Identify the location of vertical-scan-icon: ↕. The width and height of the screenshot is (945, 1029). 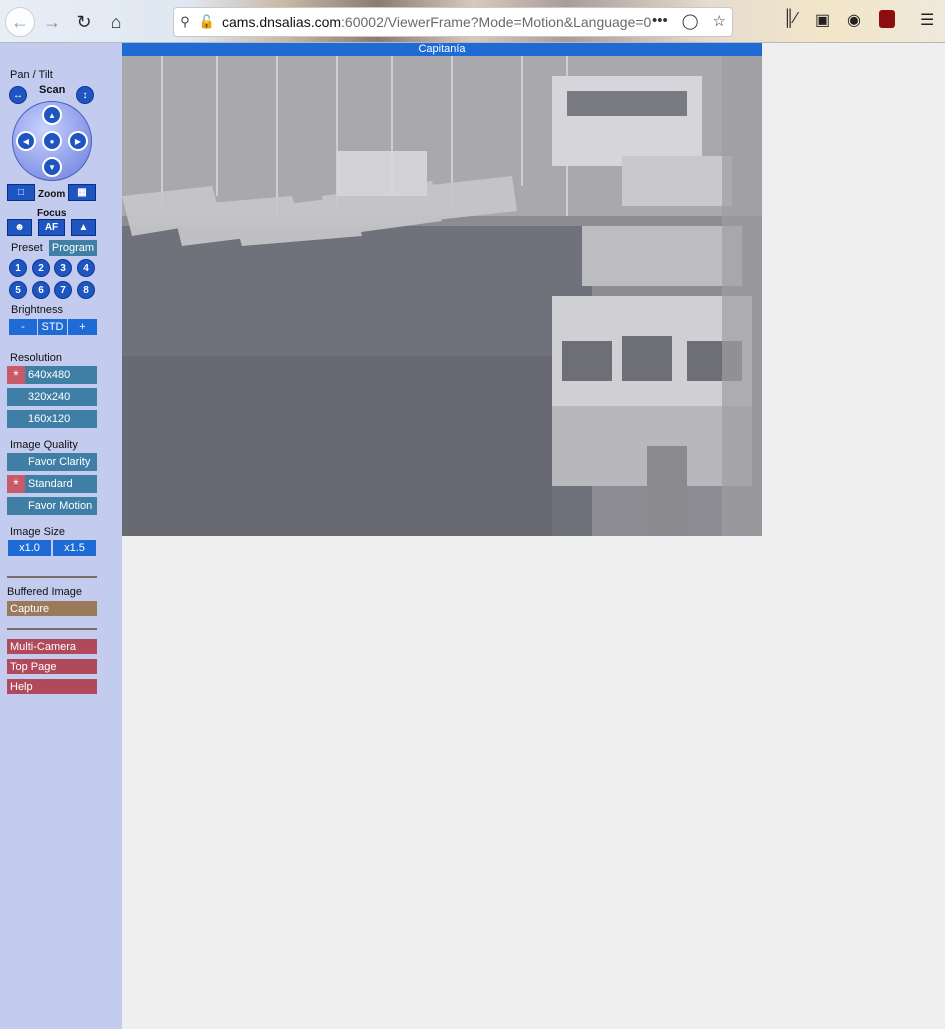
(85, 95).